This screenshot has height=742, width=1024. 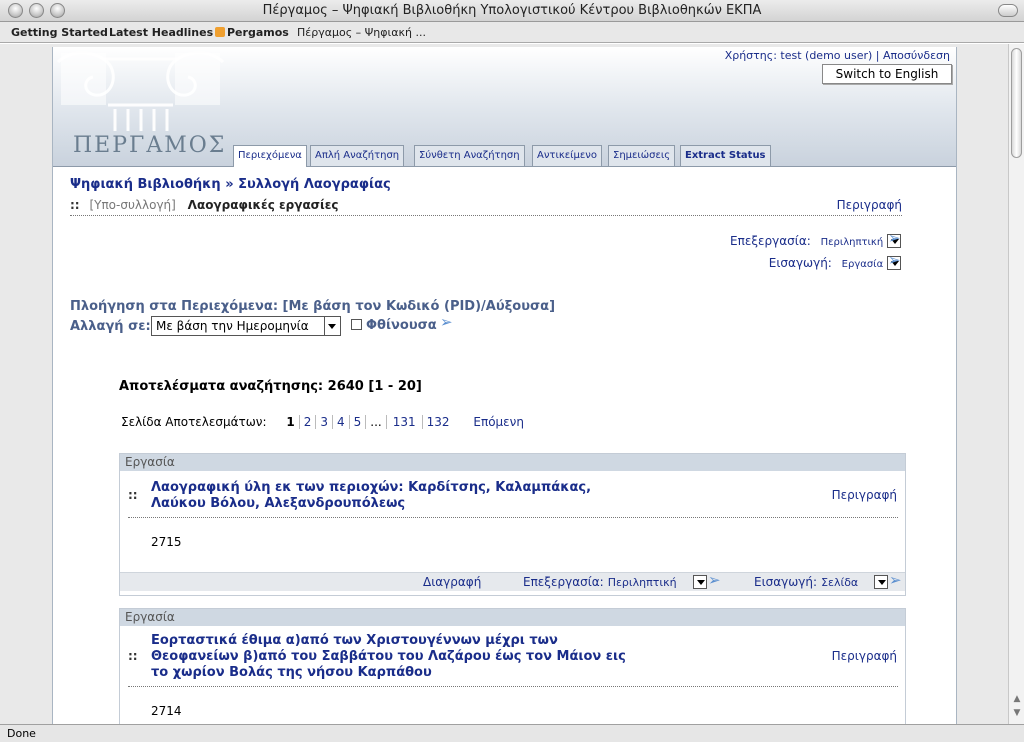 What do you see at coordinates (132, 205) in the screenshot?
I see `subcollection-label: [Υπο-συλλογή]` at bounding box center [132, 205].